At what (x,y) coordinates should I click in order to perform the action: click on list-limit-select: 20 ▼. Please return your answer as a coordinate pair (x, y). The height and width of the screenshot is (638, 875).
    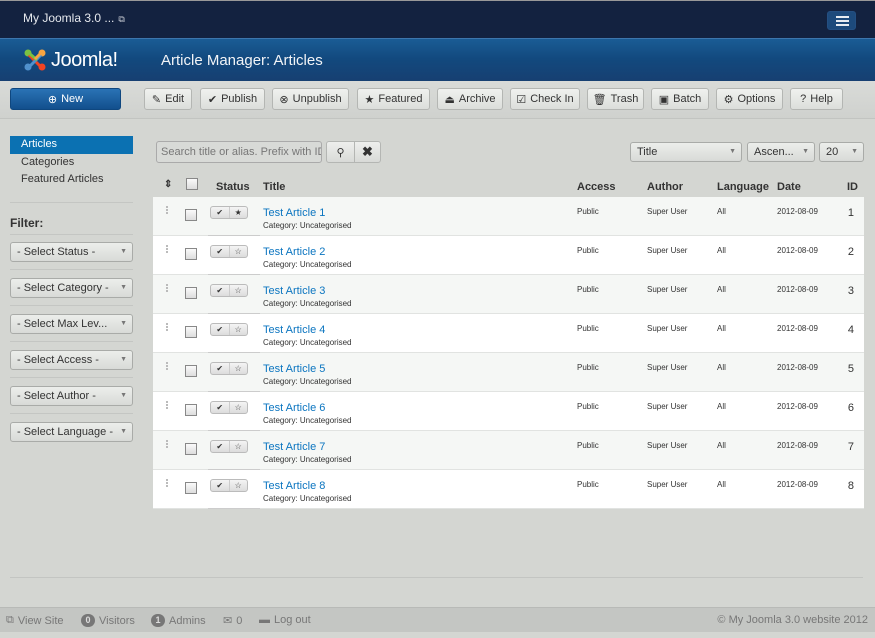
    Looking at the image, I should click on (841, 152).